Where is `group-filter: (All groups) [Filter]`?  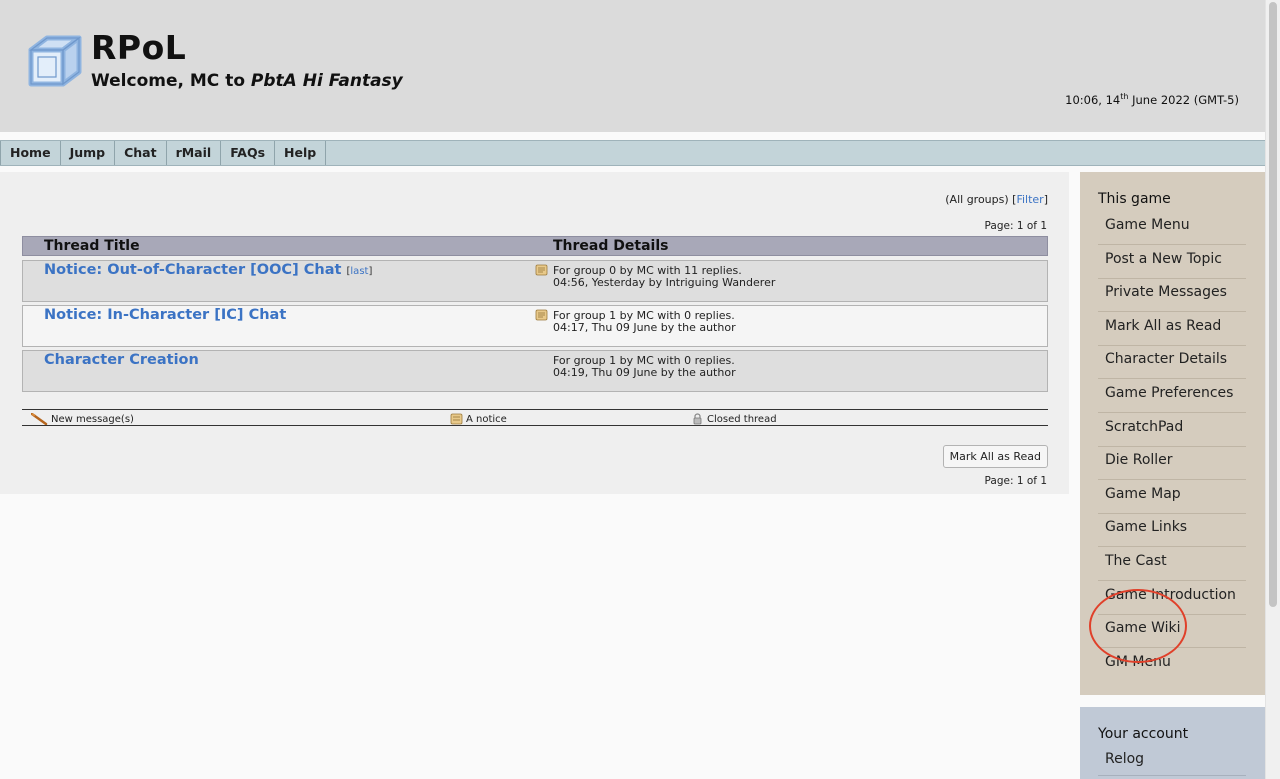
group-filter: (All groups) [Filter] is located at coordinates (996, 199).